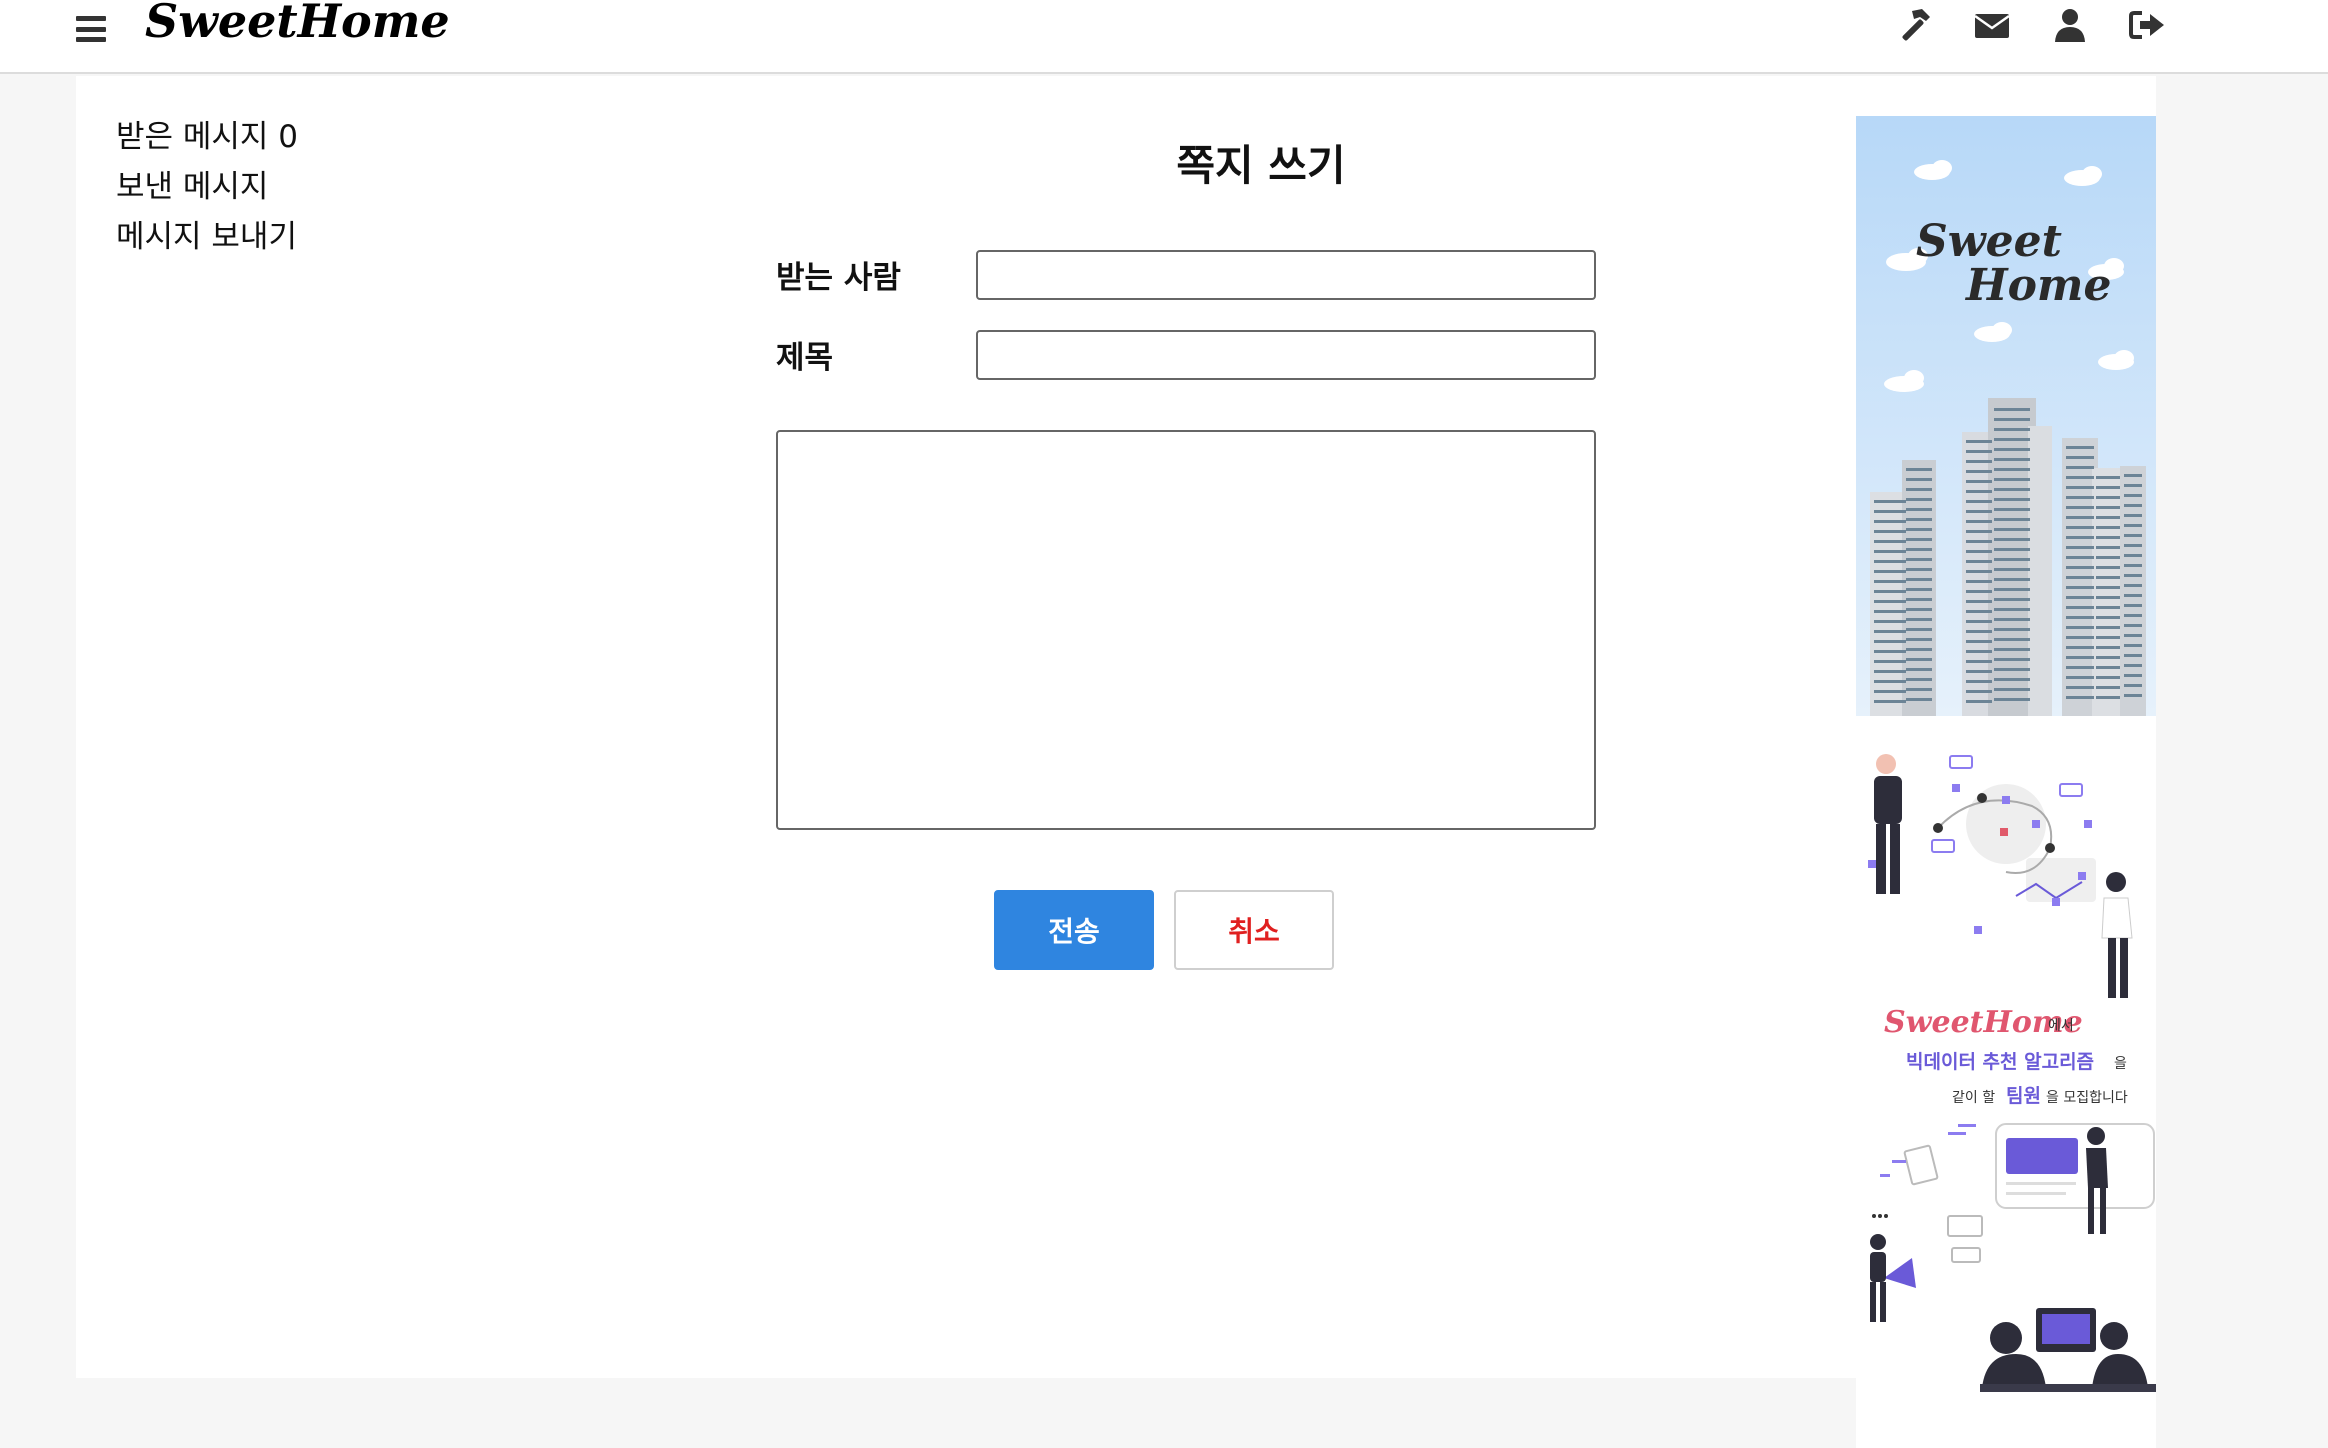  What do you see at coordinates (1186, 630) in the screenshot?
I see `message-body-textarea` at bounding box center [1186, 630].